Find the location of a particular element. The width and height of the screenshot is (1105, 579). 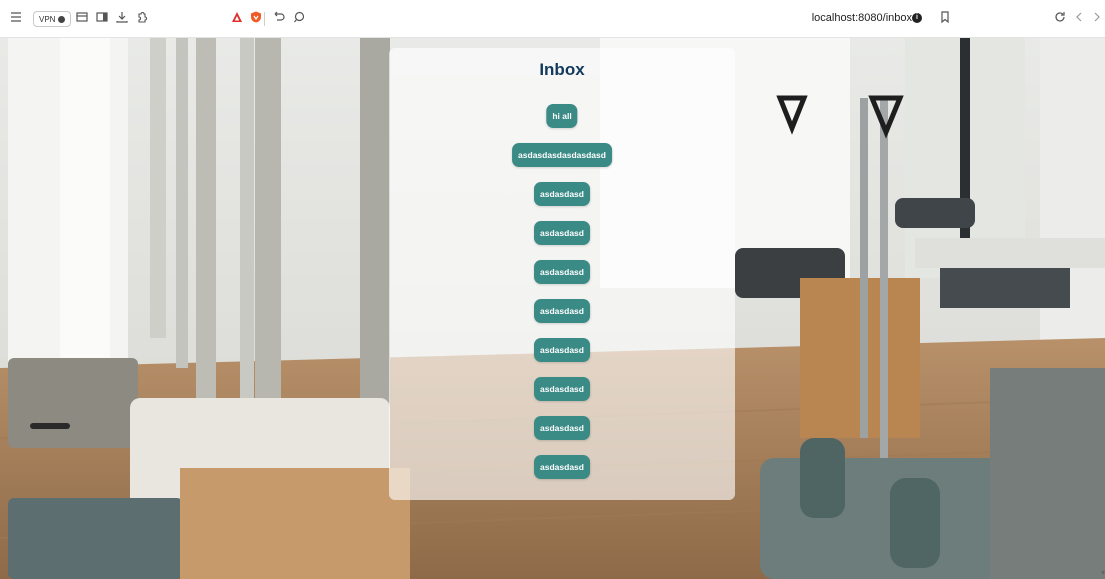

sidebar-icon is located at coordinates (102, 17).